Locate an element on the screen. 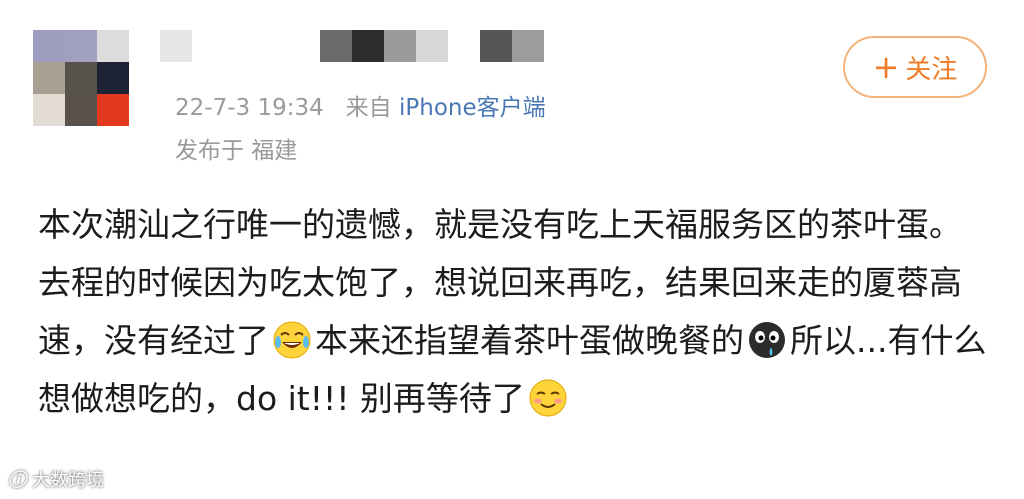 Image resolution: width=1024 pixels, height=499 pixels. from-prefix: 来自 is located at coordinates (368, 108).